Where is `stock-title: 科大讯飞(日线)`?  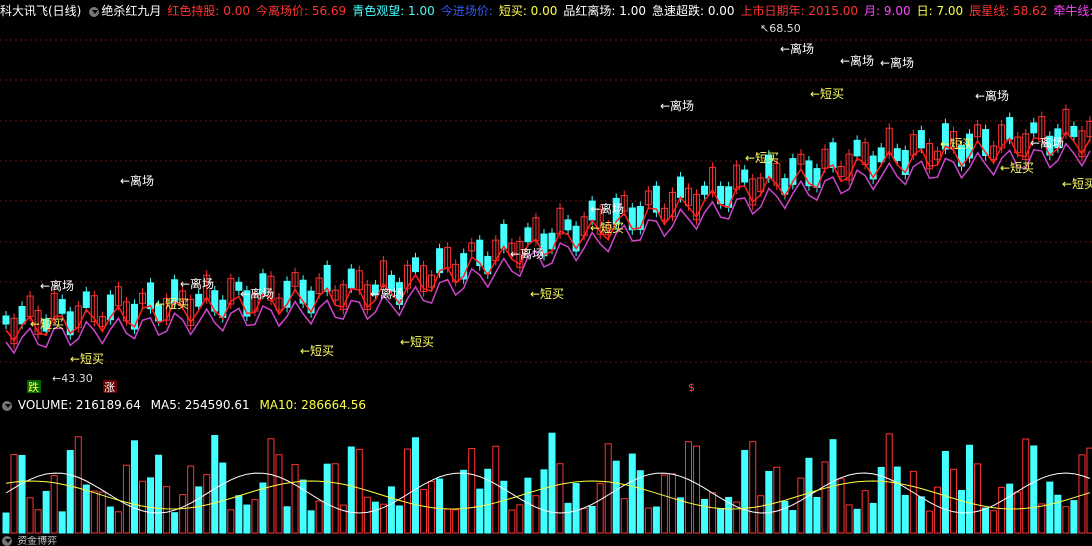
stock-title: 科大讯飞(日线) is located at coordinates (41, 11).